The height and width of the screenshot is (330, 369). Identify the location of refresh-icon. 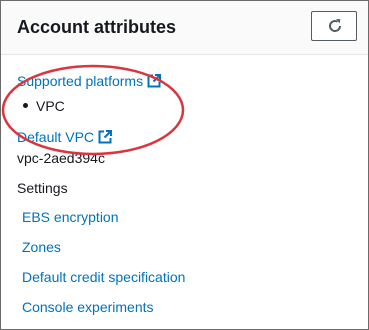
(335, 25).